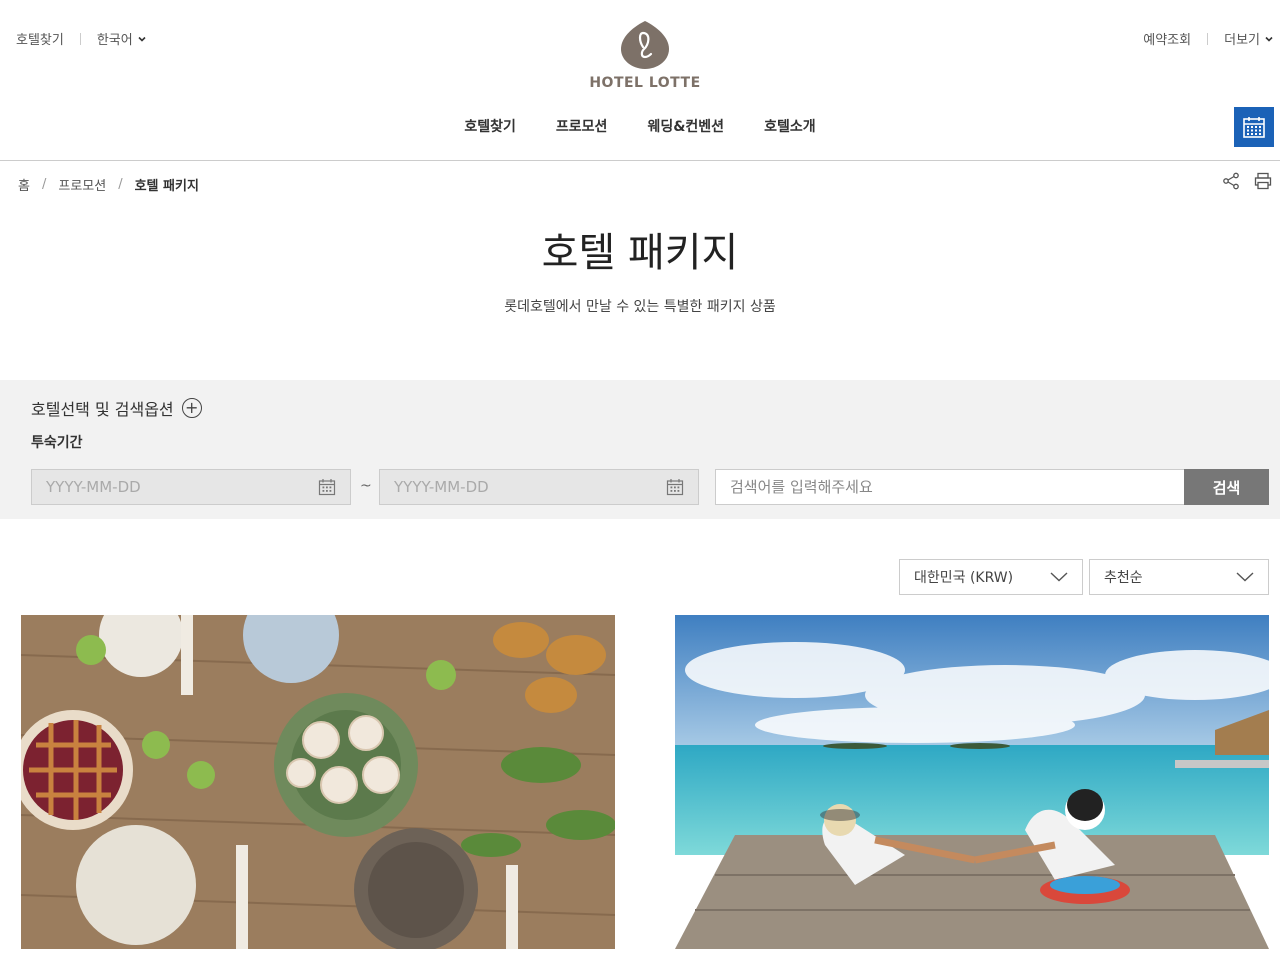  I want to click on check-in-placeholder: YYYY-MM-DD, so click(93, 487).